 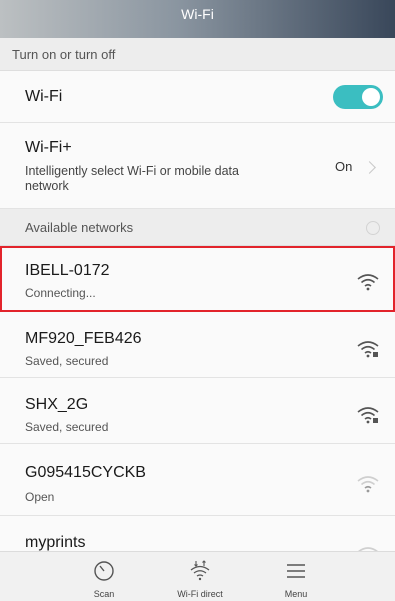 I want to click on bottom-action-bar: Scan Wi-Fi direct Menu, so click(x=197, y=576).